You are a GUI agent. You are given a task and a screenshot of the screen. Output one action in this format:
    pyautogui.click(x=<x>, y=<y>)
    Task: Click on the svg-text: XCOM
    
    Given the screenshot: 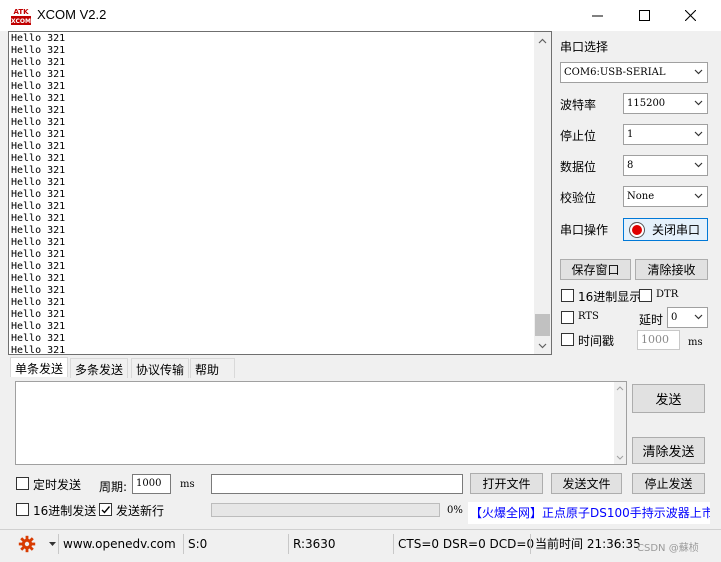 What is the action you would take?
    pyautogui.click(x=21, y=21)
    